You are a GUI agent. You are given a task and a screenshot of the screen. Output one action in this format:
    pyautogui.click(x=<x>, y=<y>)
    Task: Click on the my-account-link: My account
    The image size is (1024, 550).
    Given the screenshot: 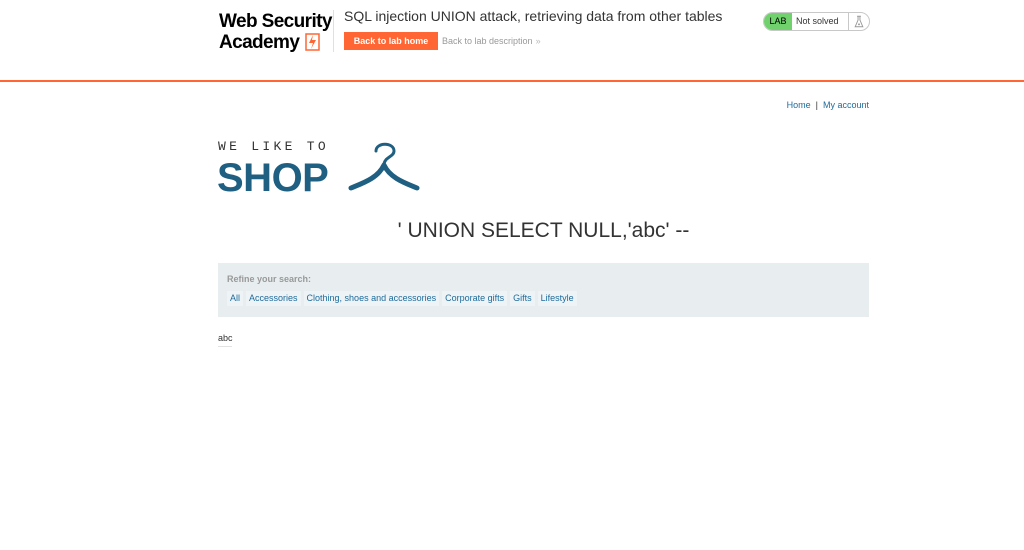 What is the action you would take?
    pyautogui.click(x=846, y=105)
    